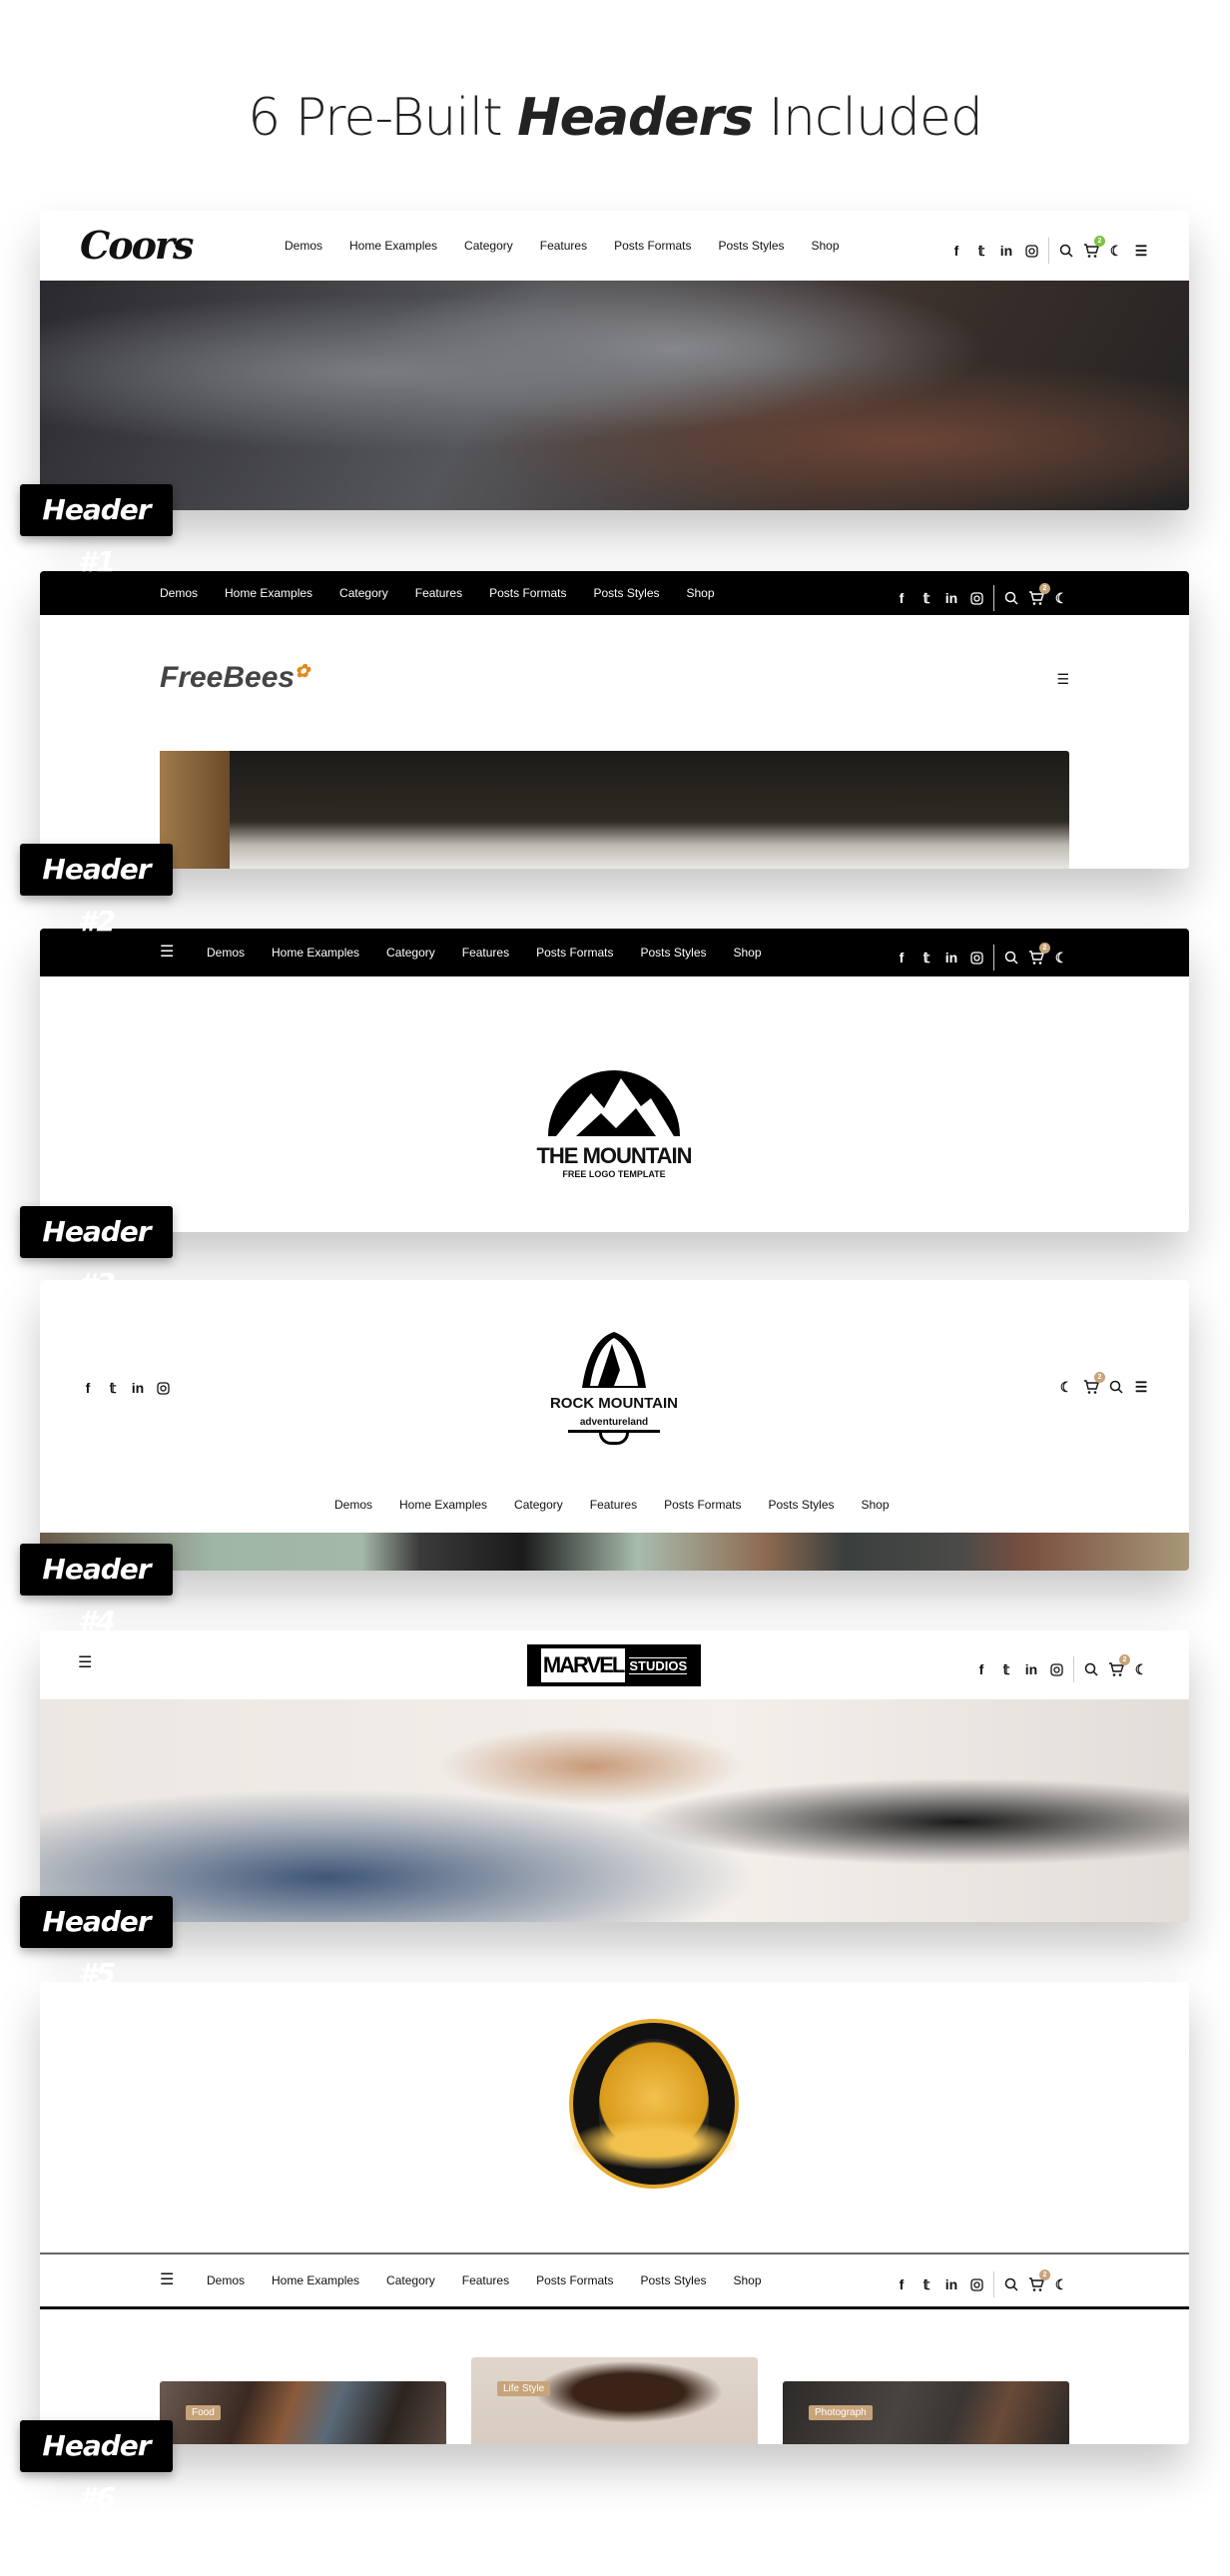 This screenshot has height=2576, width=1230. Describe the element at coordinates (614, 1118) in the screenshot. I see `logo: THE MOUNTAIN FREE LOGO TEMPLATE` at that location.